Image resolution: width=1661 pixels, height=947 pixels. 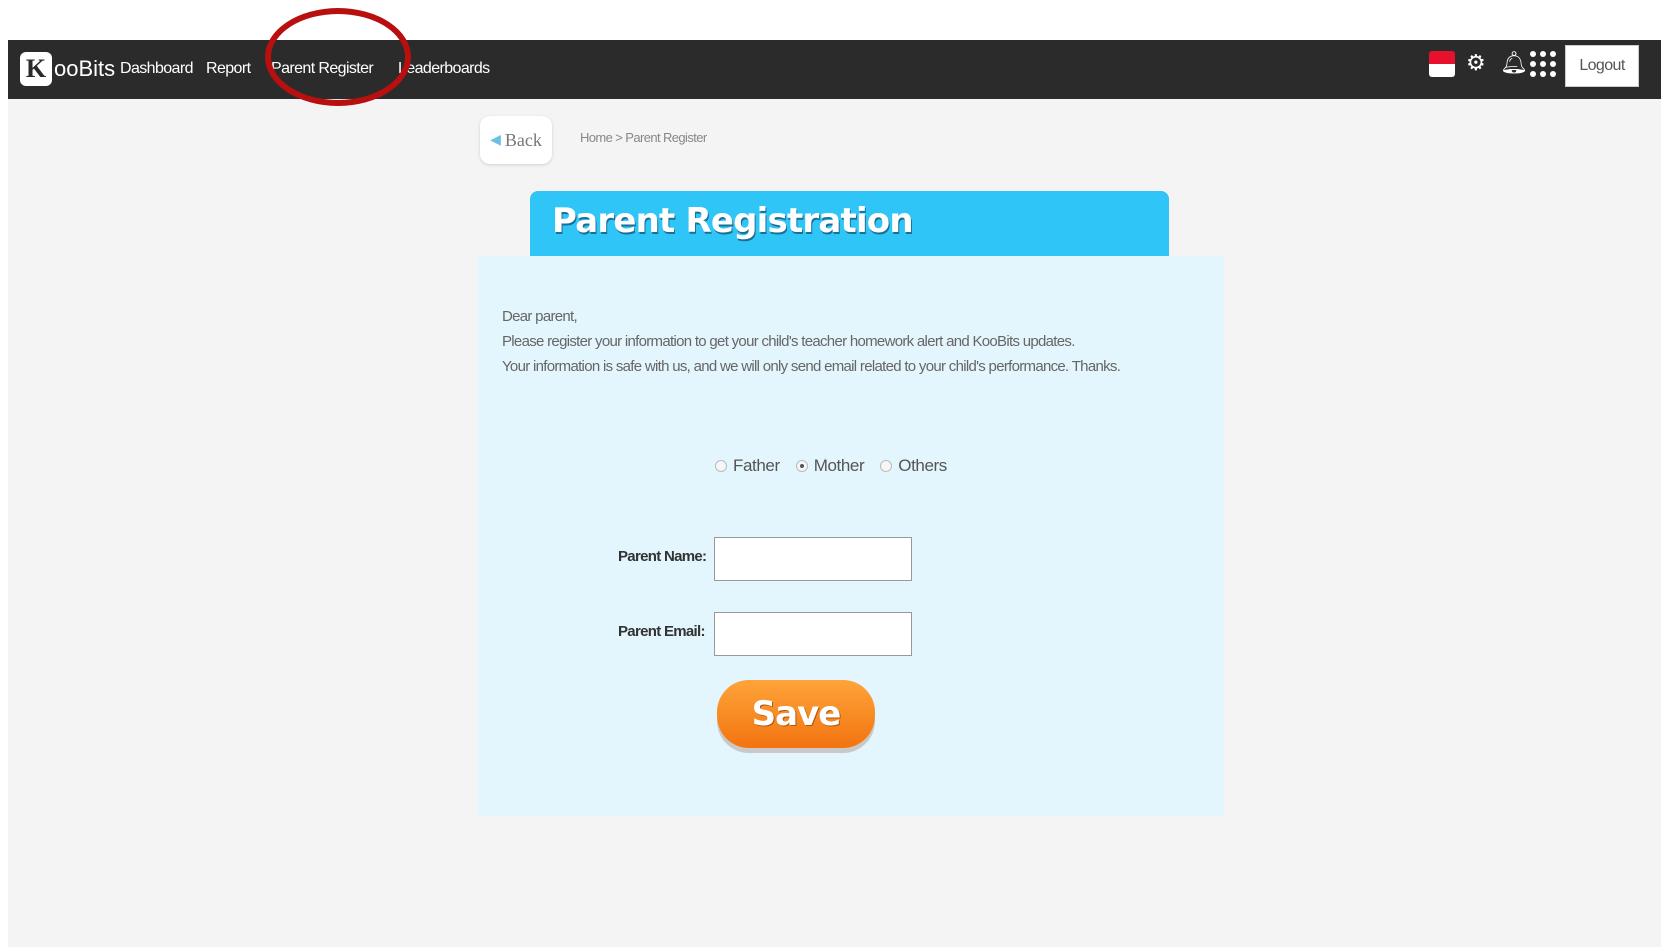 What do you see at coordinates (36, 69) in the screenshot?
I see `logo-letter: K` at bounding box center [36, 69].